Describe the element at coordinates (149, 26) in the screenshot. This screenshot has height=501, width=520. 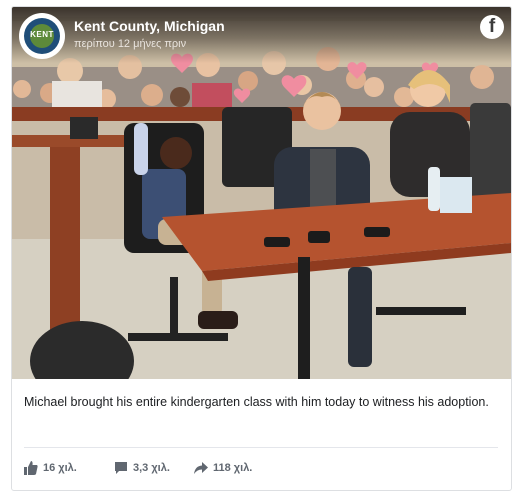
I see `page-name-link: Kent County, Michigan` at that location.